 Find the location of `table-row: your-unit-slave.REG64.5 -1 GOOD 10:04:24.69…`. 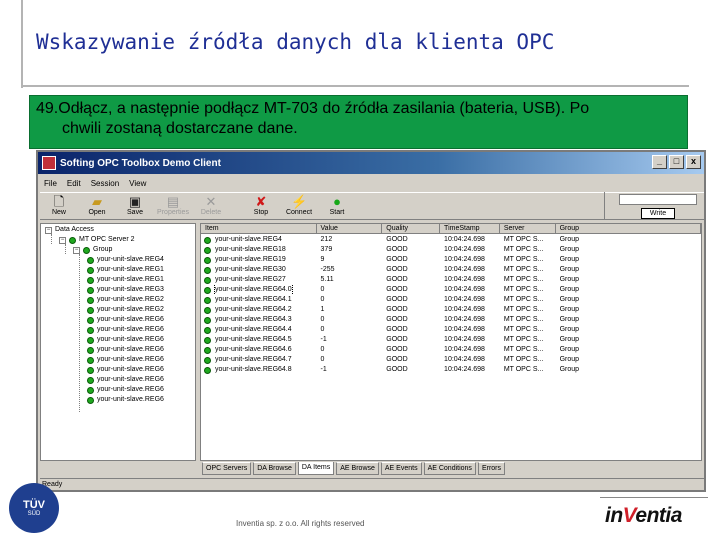

table-row: your-unit-slave.REG64.5 -1 GOOD 10:04:24.69… is located at coordinates (451, 340).